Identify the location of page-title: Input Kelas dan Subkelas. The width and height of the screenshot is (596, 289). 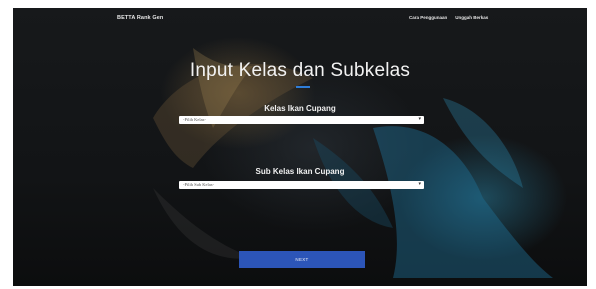
(300, 70).